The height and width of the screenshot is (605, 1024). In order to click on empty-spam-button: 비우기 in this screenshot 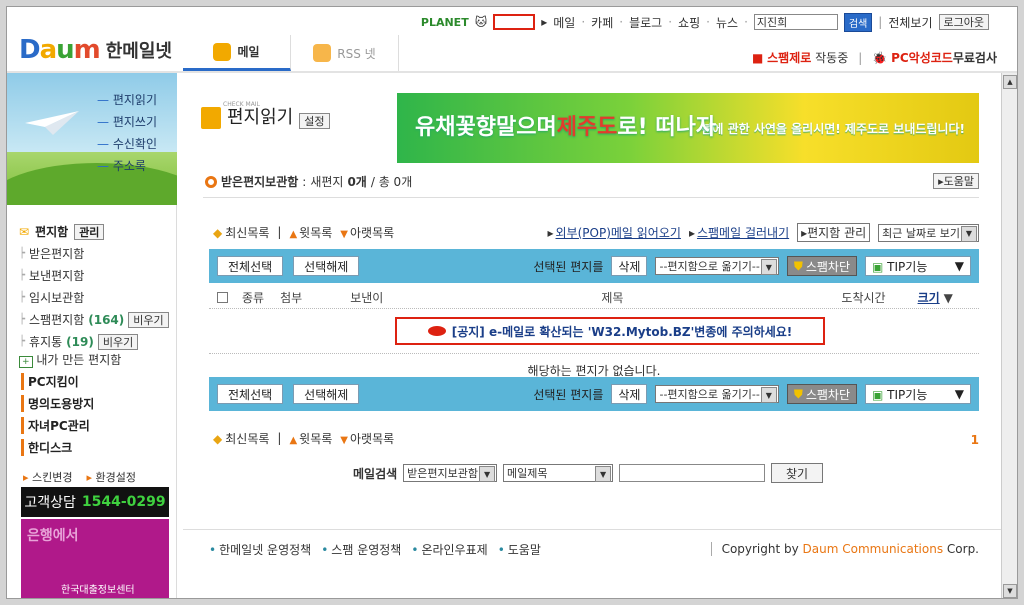, I will do `click(148, 319)`.